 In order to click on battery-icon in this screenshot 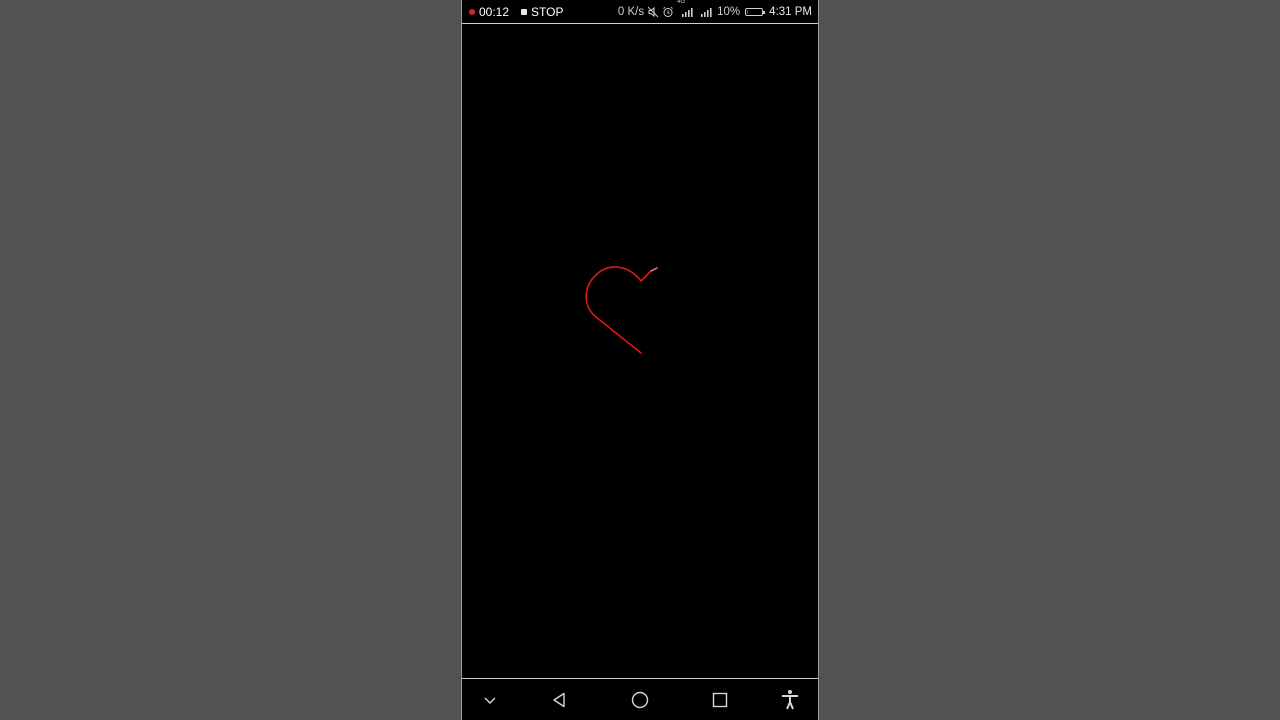, I will do `click(755, 12)`.